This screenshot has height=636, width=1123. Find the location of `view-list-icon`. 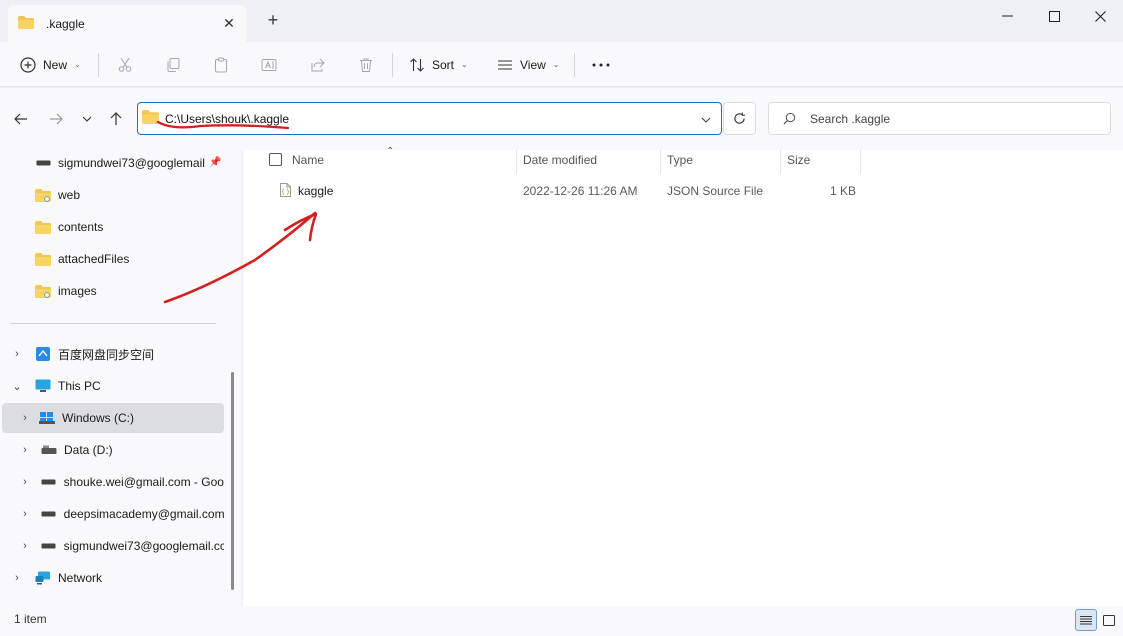

view-list-icon is located at coordinates (505, 64).